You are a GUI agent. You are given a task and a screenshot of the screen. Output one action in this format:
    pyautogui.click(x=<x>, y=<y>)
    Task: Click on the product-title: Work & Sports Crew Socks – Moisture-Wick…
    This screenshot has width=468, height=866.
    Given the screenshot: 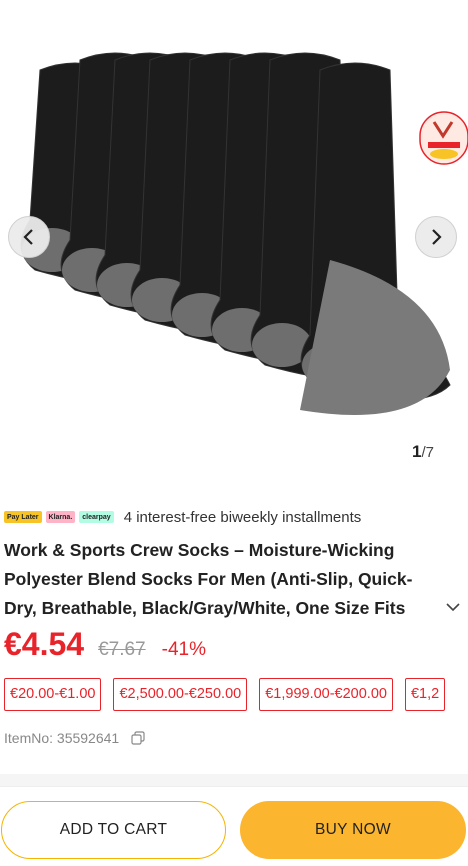 What is the action you would take?
    pyautogui.click(x=208, y=579)
    